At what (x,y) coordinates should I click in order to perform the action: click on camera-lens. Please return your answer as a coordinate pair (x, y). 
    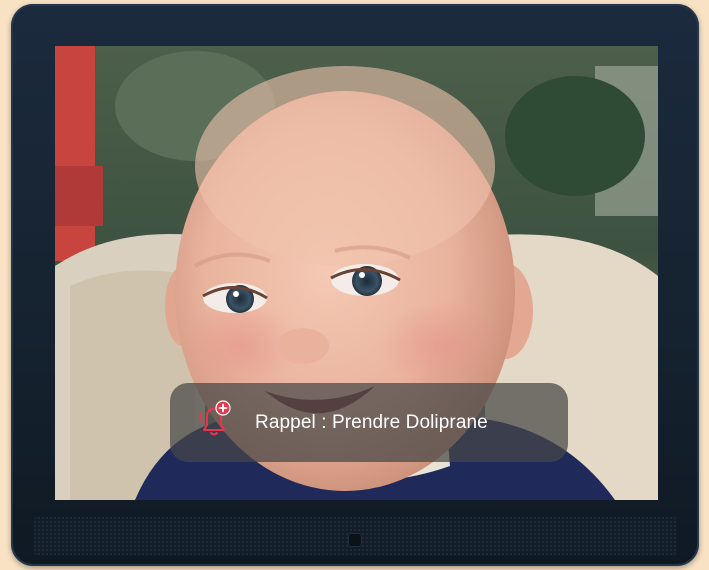
    Looking at the image, I should click on (355, 540).